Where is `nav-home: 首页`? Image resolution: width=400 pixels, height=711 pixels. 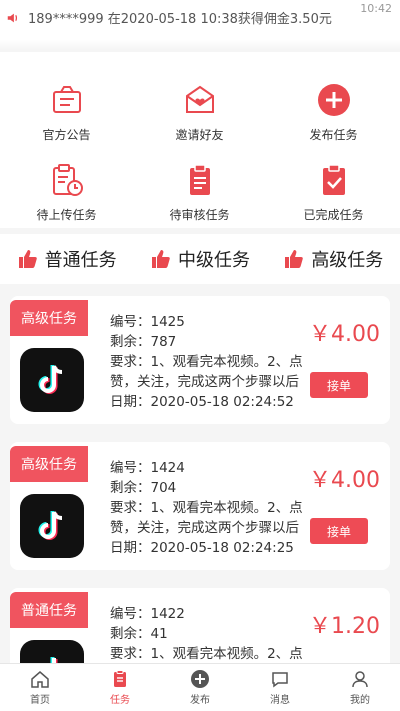 nav-home: 首页 is located at coordinates (40, 687).